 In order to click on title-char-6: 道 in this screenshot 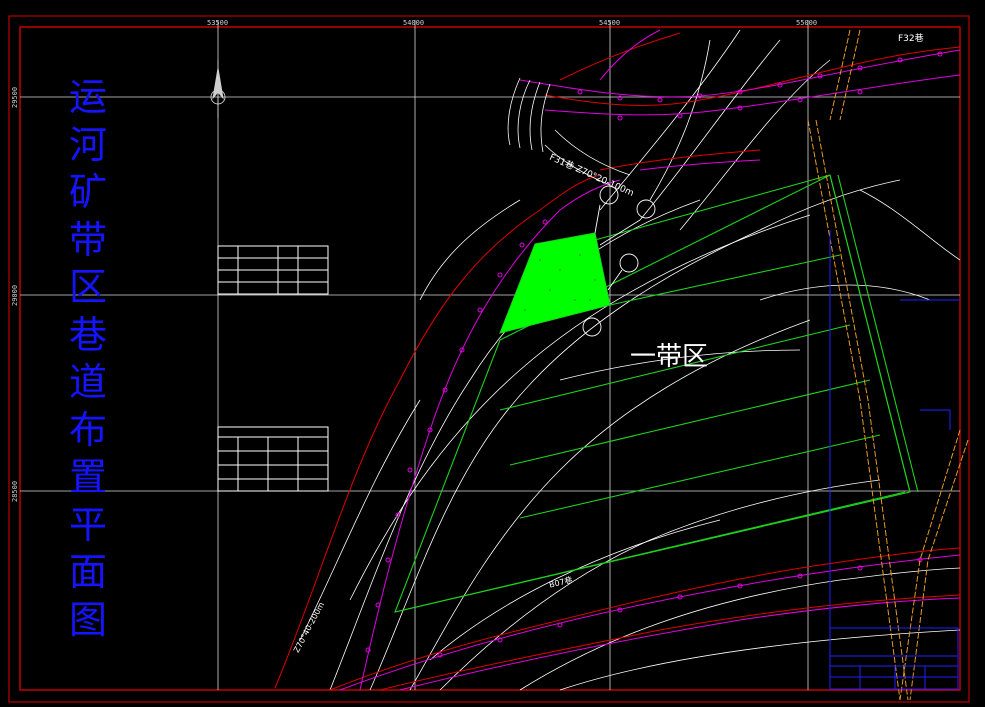, I will do `click(87, 382)`.